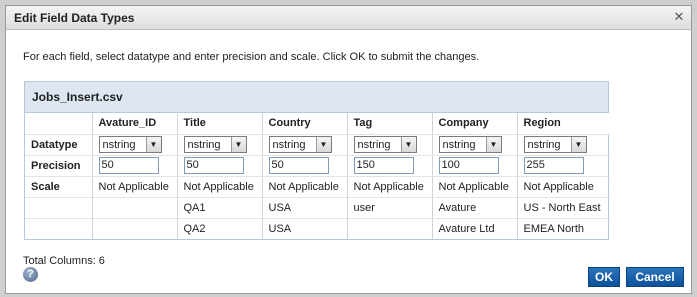  Describe the element at coordinates (390, 208) in the screenshot. I see `sample-cell: user` at that location.